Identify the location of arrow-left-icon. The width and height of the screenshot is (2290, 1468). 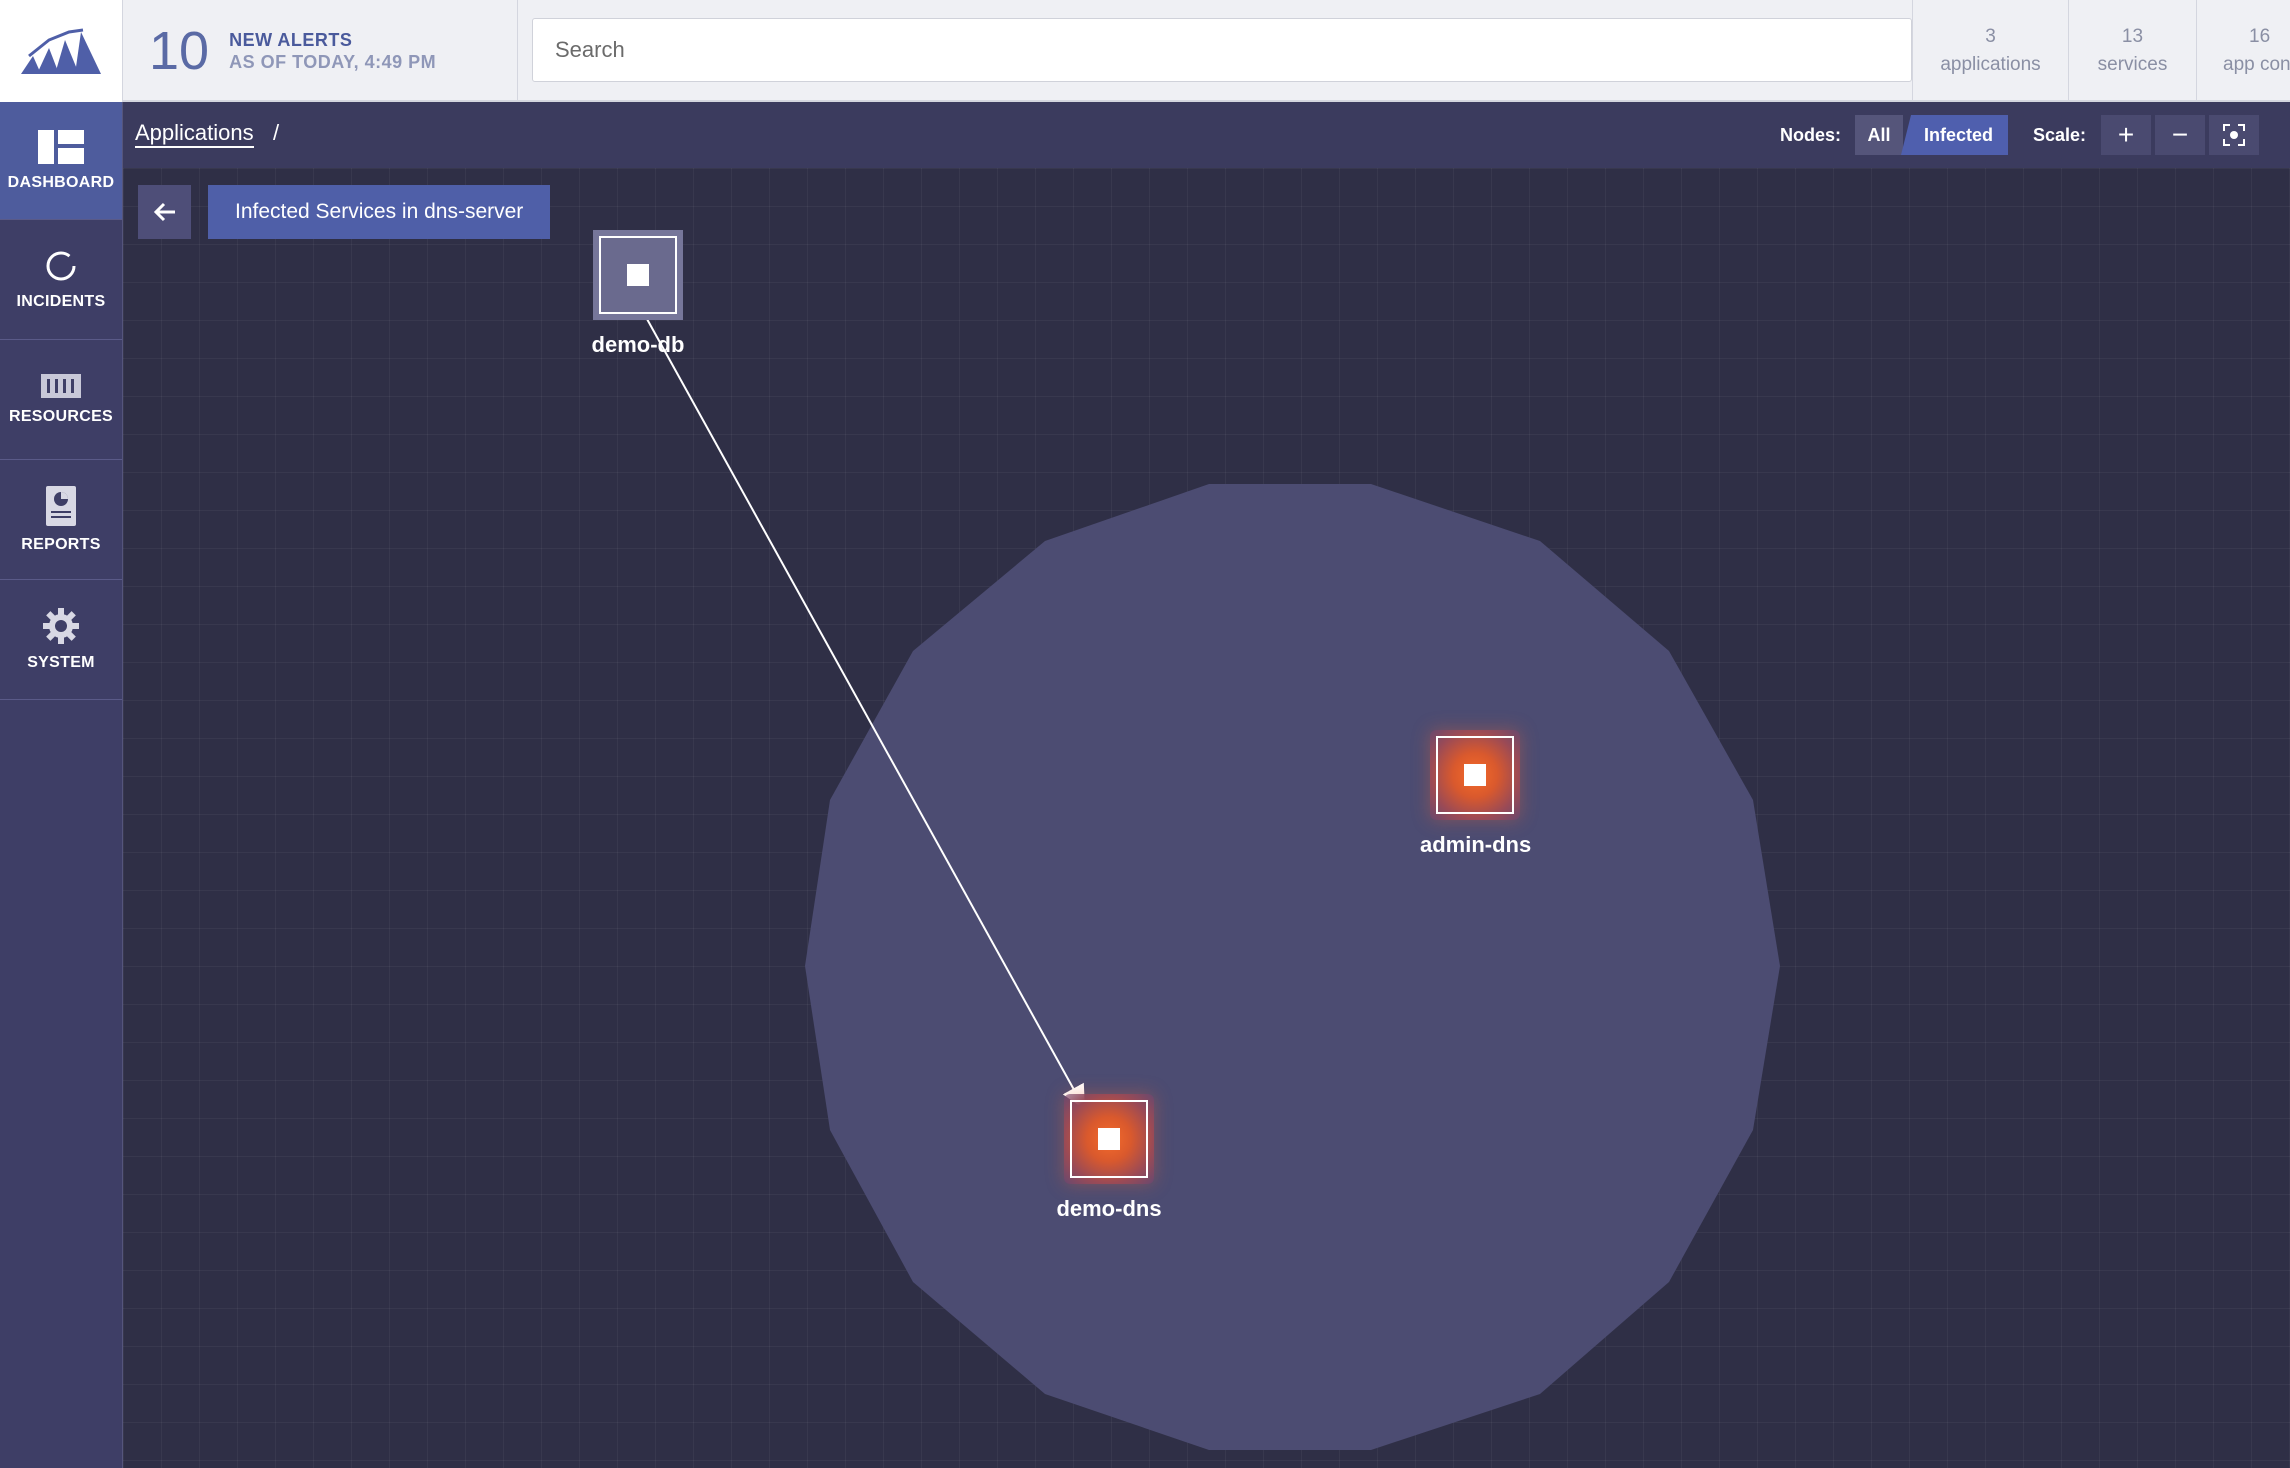
(164, 212).